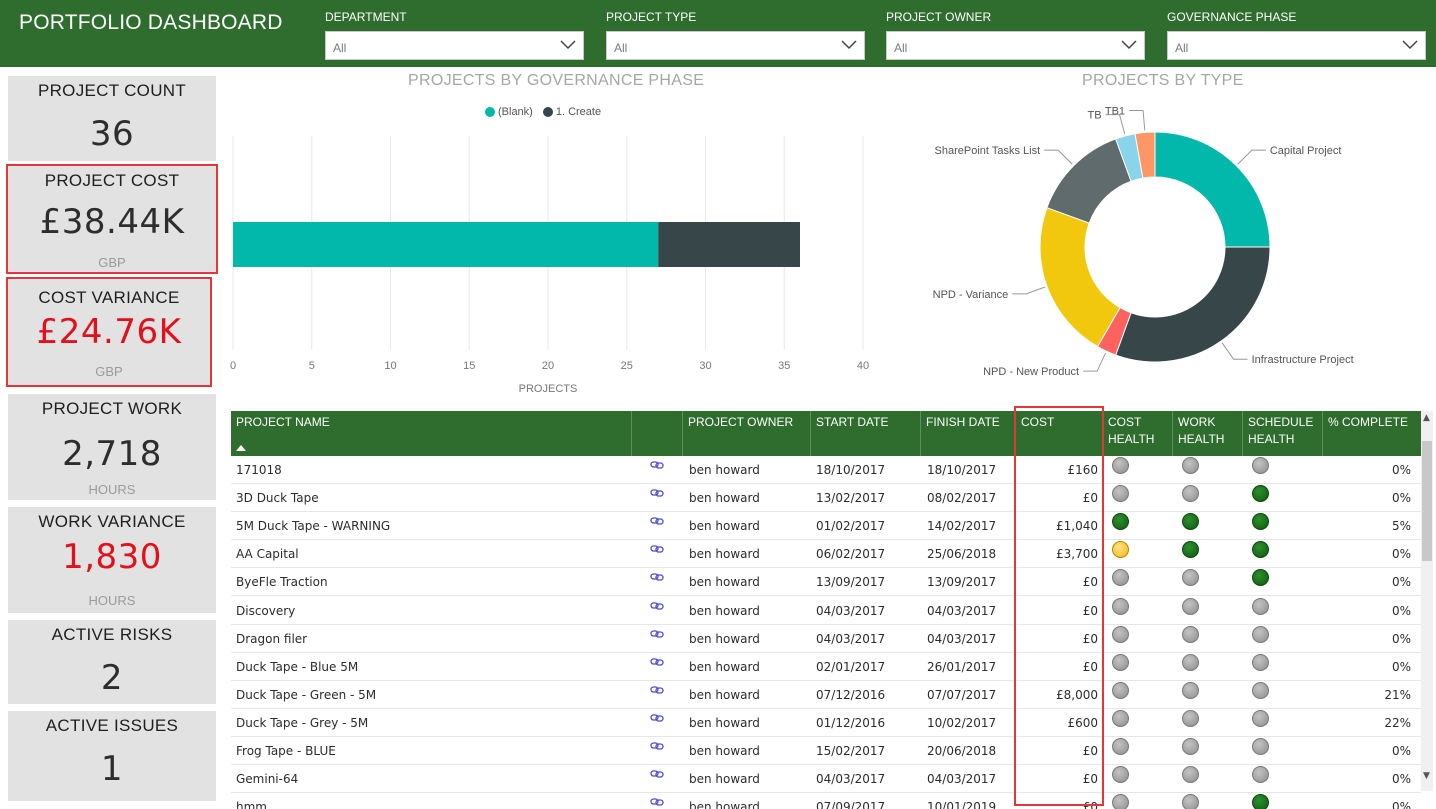 Image resolution: width=1436 pixels, height=809 pixels. I want to click on finish-date-cell: 13/09/2017, so click(962, 582).